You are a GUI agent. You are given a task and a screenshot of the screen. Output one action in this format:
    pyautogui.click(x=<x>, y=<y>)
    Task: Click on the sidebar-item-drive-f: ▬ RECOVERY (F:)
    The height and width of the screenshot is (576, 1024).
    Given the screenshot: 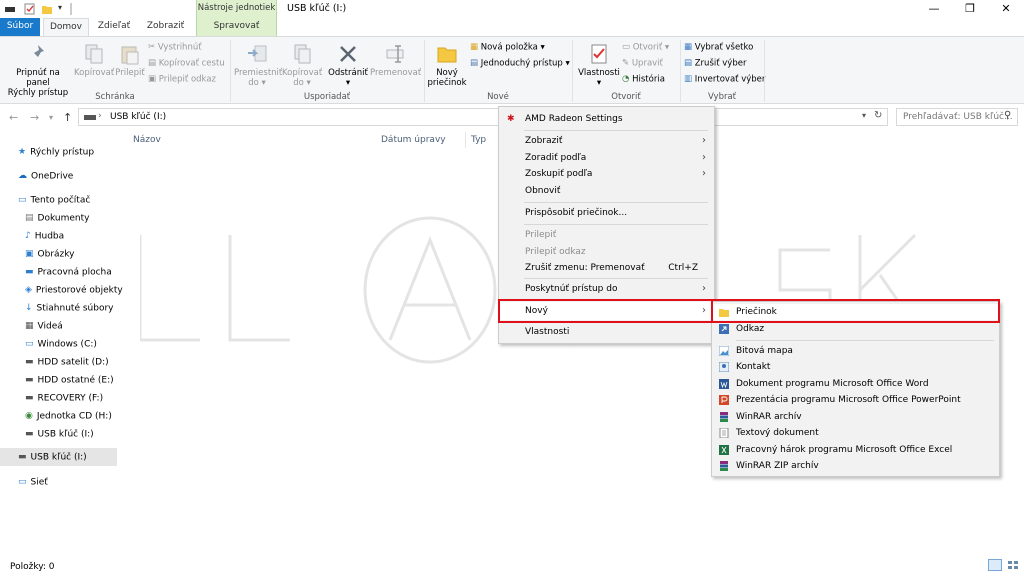 What is the action you would take?
    pyautogui.click(x=58, y=398)
    